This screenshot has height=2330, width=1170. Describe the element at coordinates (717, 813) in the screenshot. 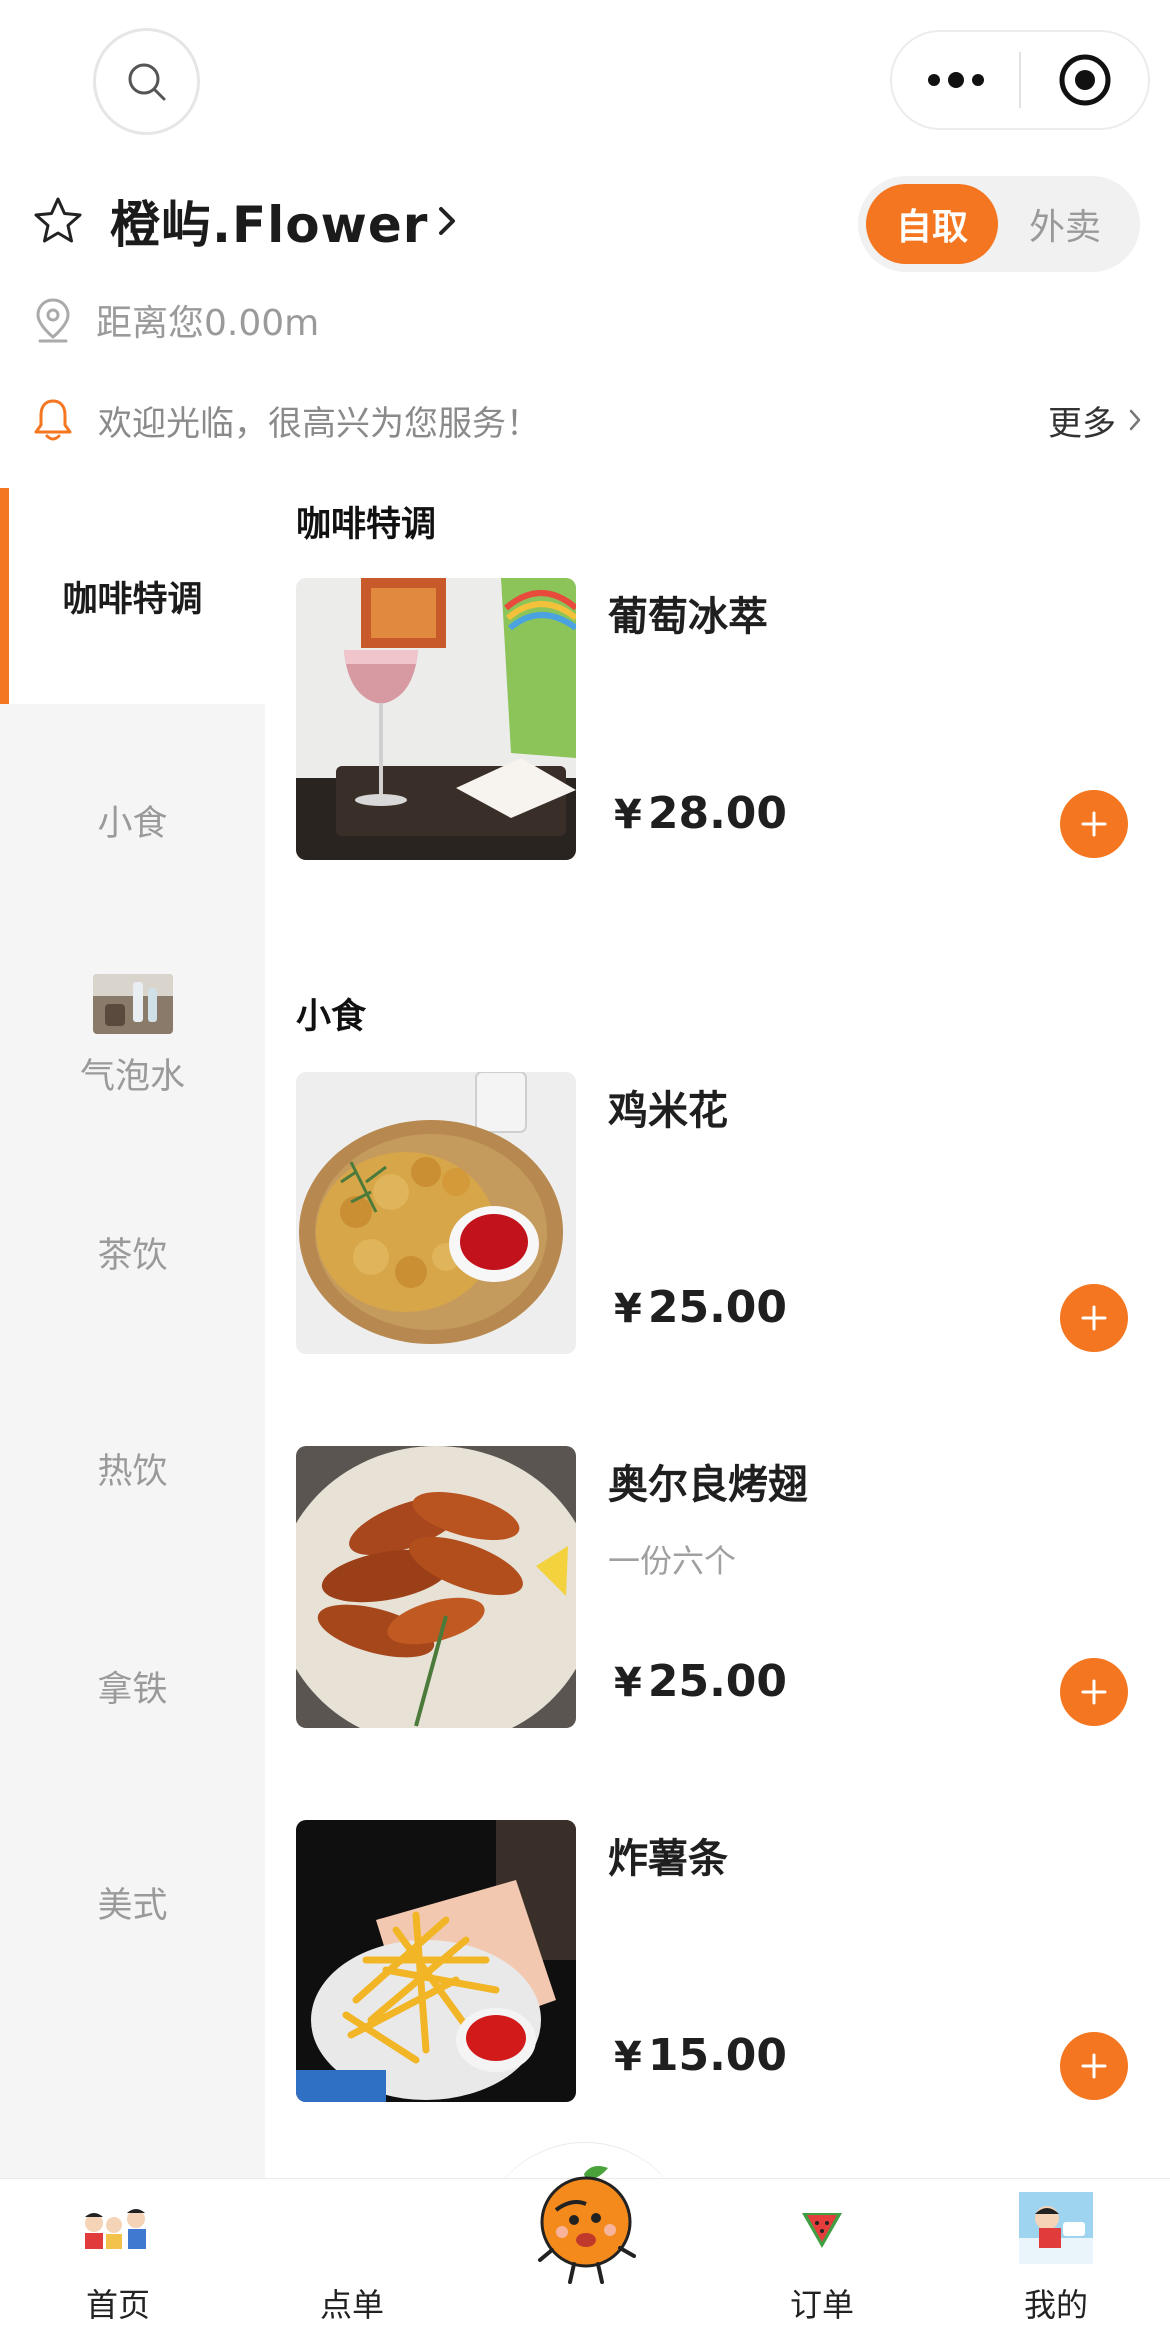

I see `price-value: 28.00` at that location.